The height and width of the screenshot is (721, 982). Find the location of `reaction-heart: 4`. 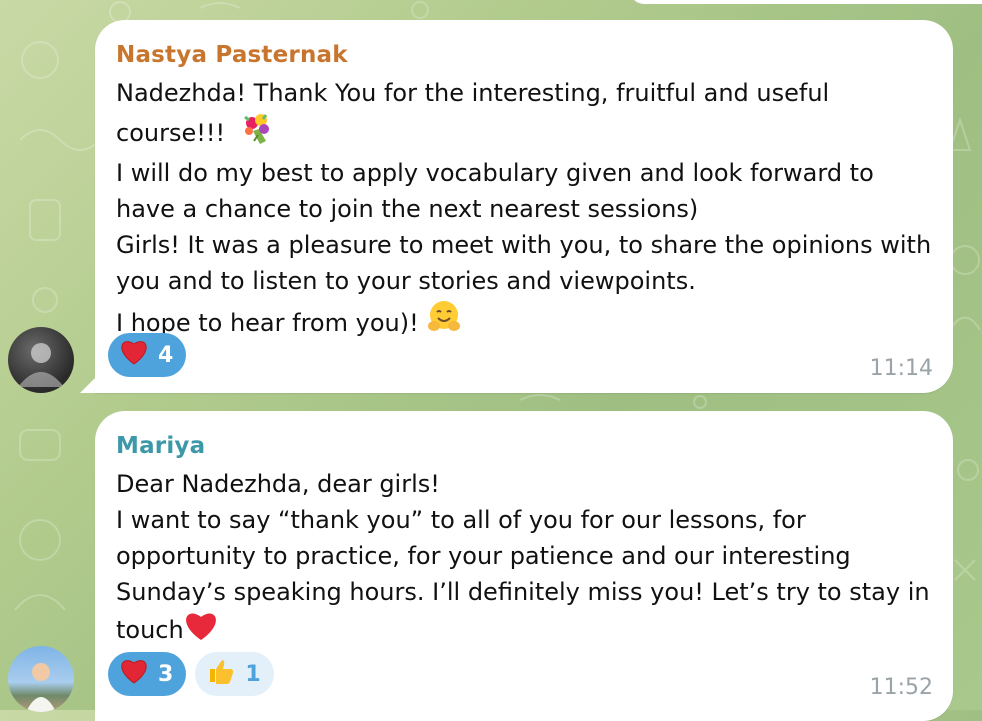

reaction-heart: 4 is located at coordinates (147, 355).